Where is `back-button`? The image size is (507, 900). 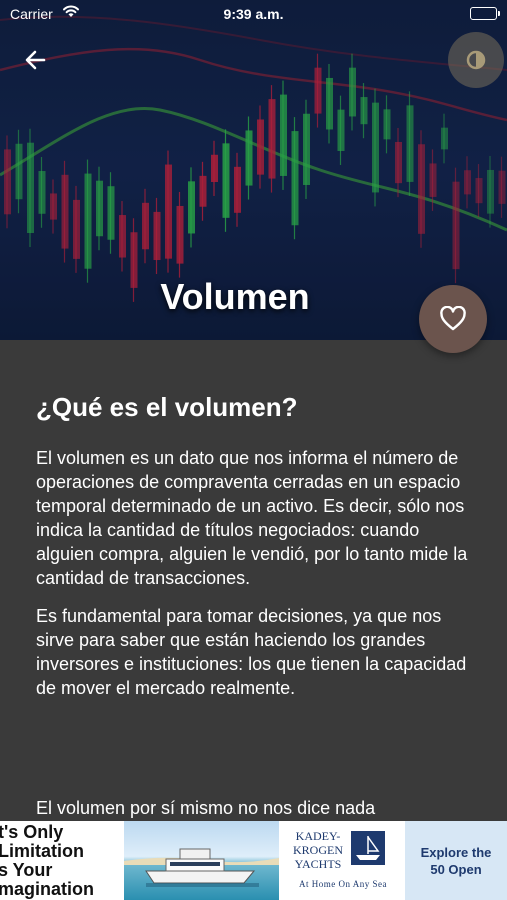
back-button is located at coordinates (36, 60).